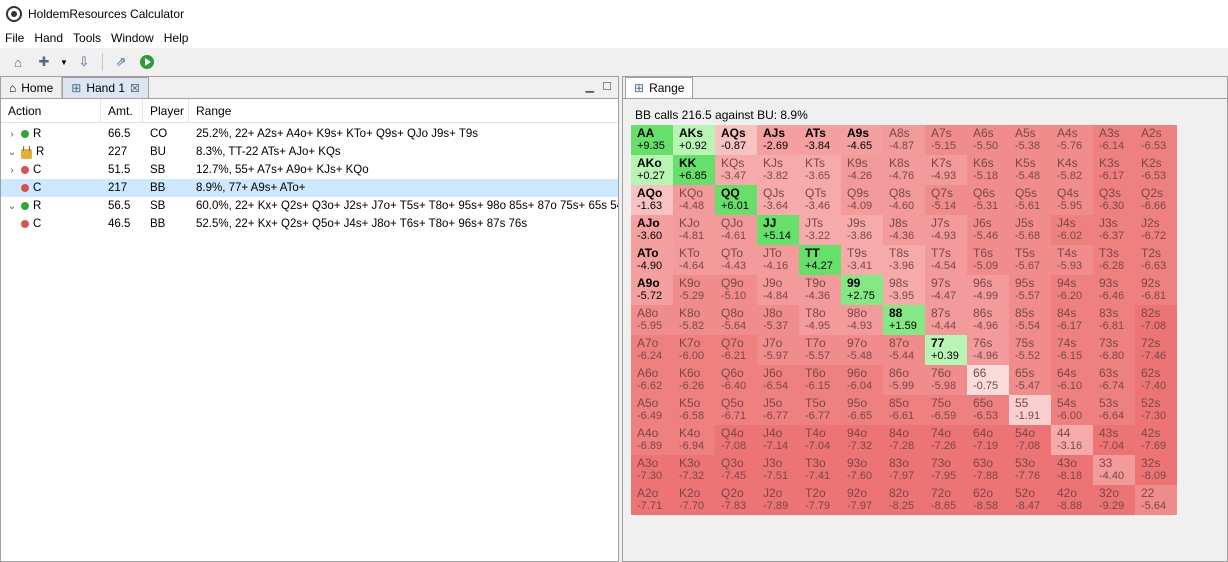  What do you see at coordinates (778, 200) in the screenshot?
I see `hand-cell: QJs -3.64` at bounding box center [778, 200].